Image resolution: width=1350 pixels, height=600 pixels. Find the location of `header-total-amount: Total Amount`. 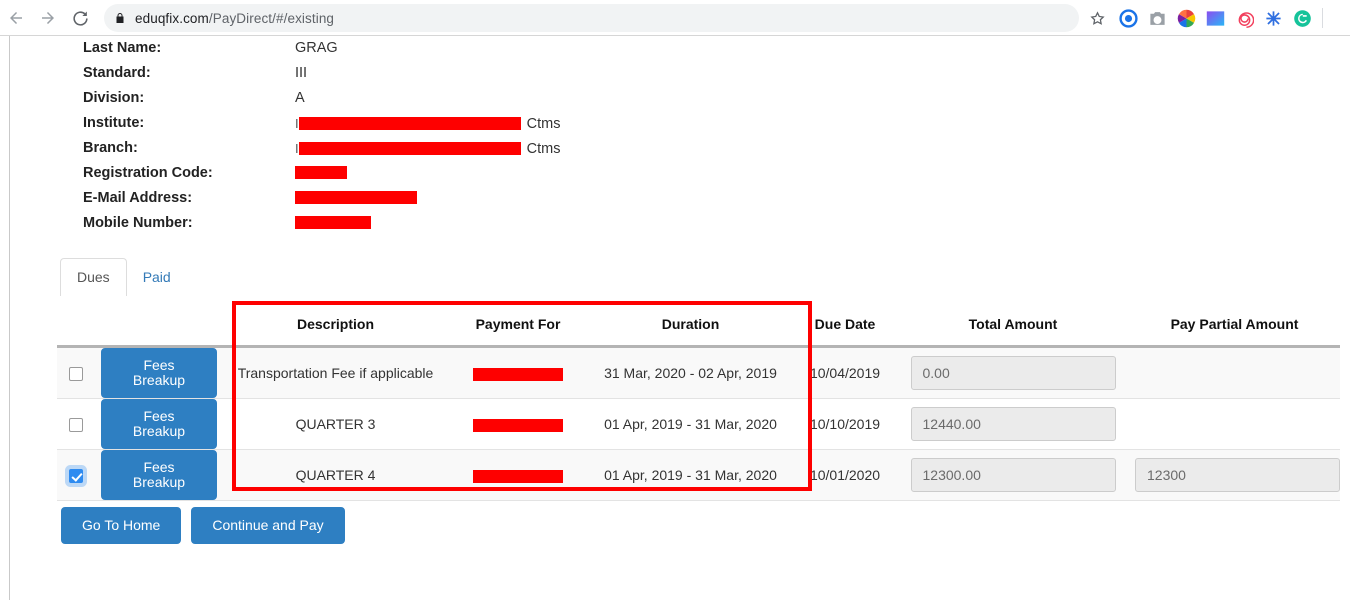

header-total-amount: Total Amount is located at coordinates (1013, 327).